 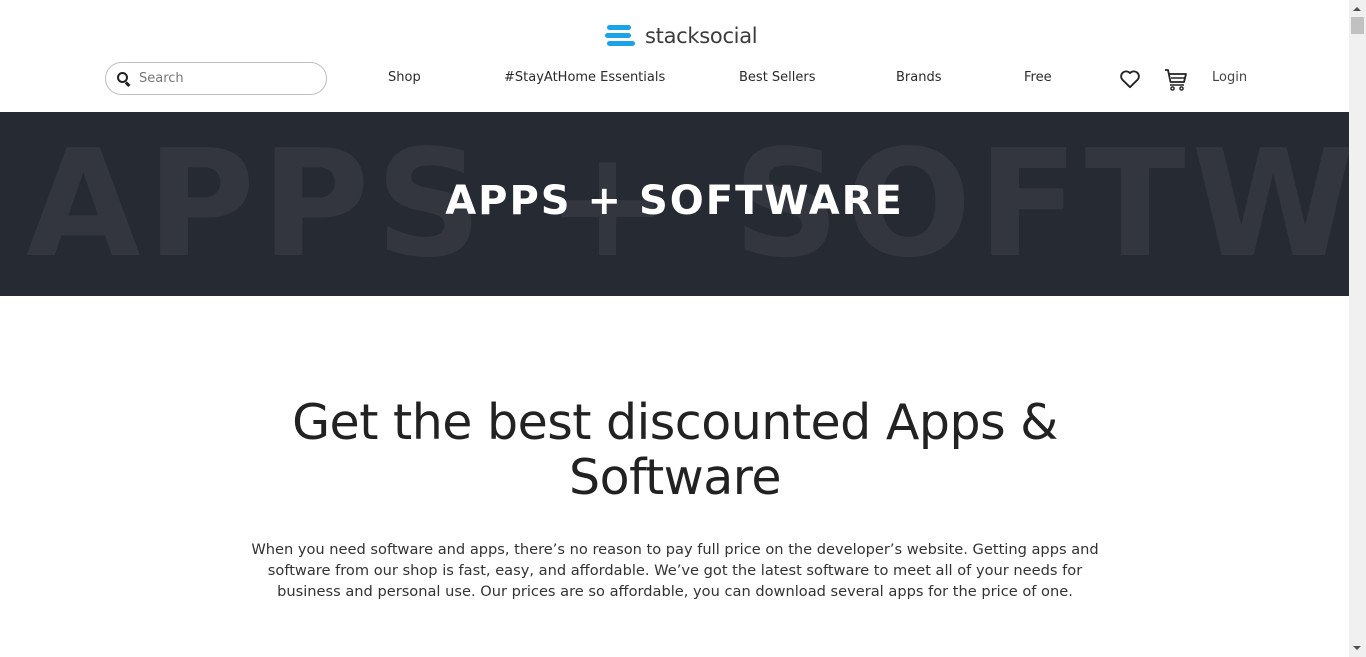 I want to click on search-icon, so click(x=124, y=79).